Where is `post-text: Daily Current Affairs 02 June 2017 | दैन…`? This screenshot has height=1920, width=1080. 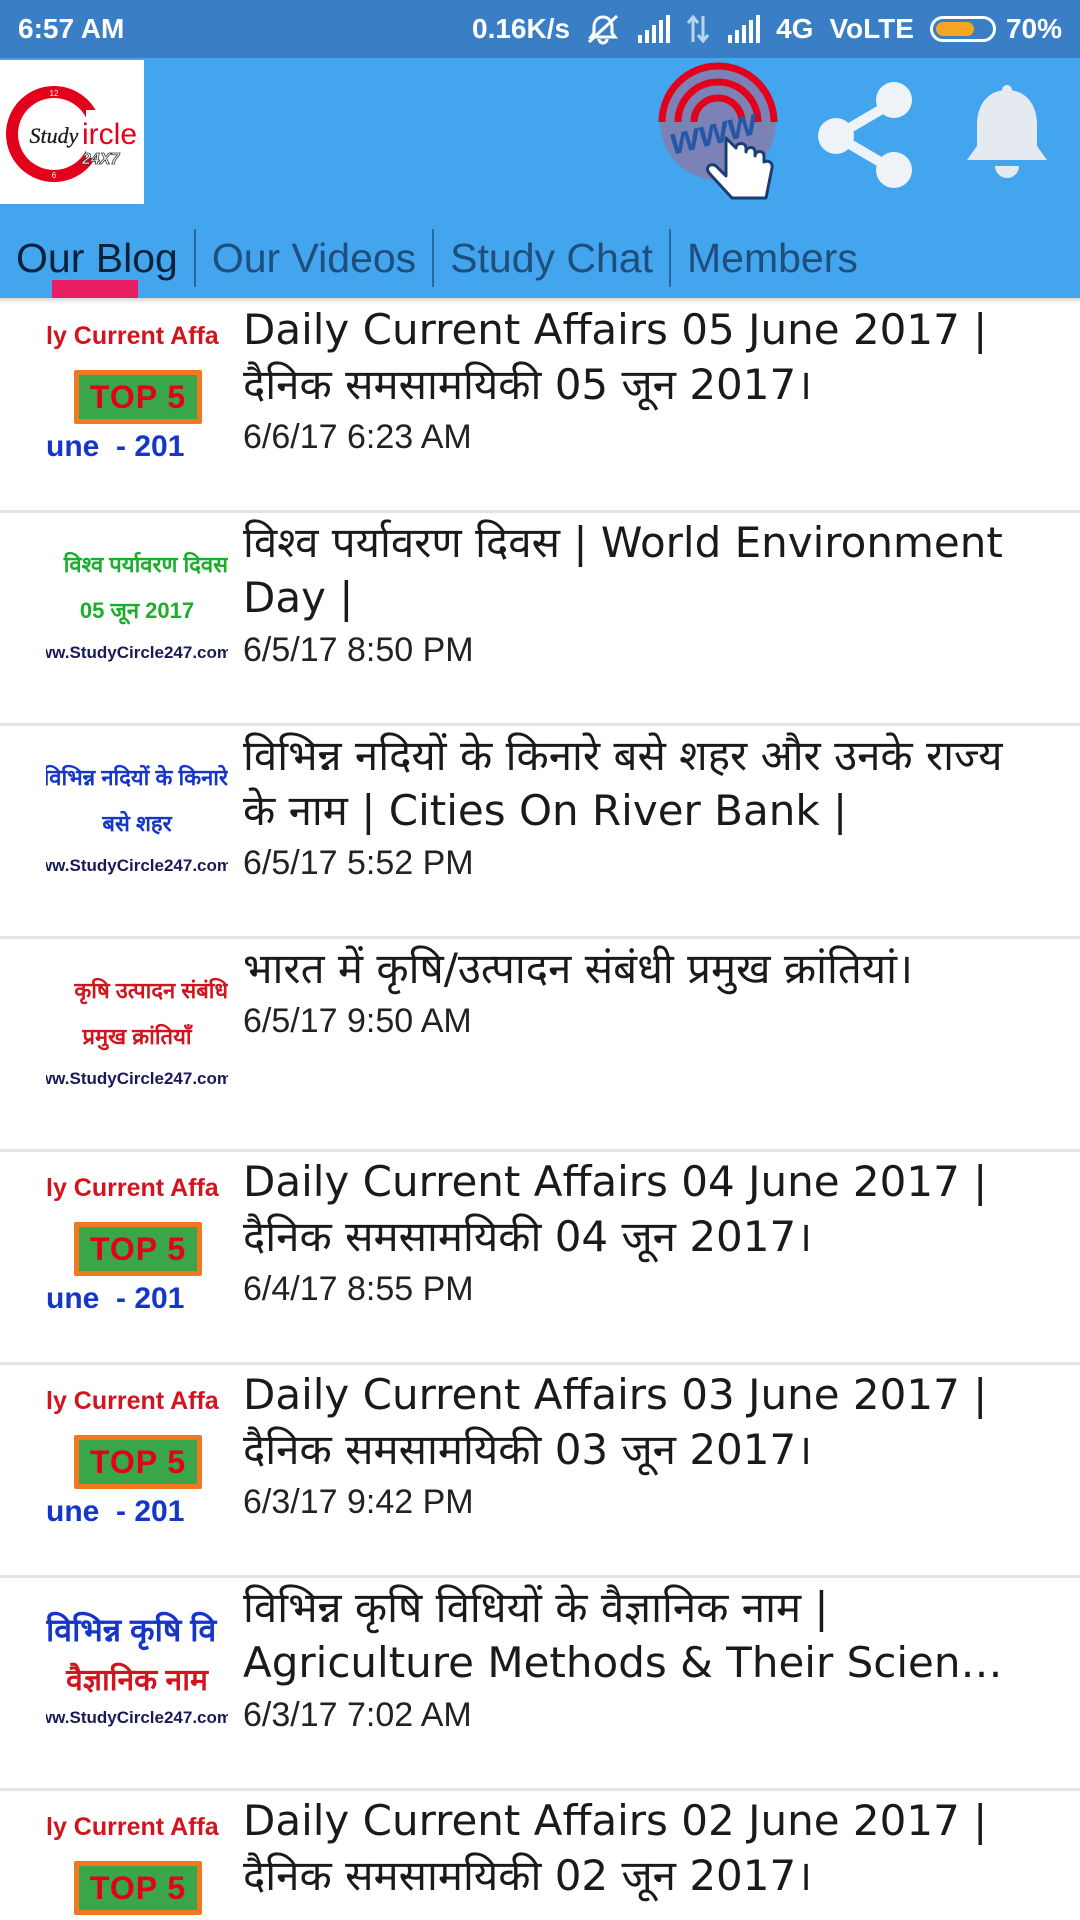
post-text: Daily Current Affairs 02 June 2017 | दैन… is located at coordinates (643, 1851).